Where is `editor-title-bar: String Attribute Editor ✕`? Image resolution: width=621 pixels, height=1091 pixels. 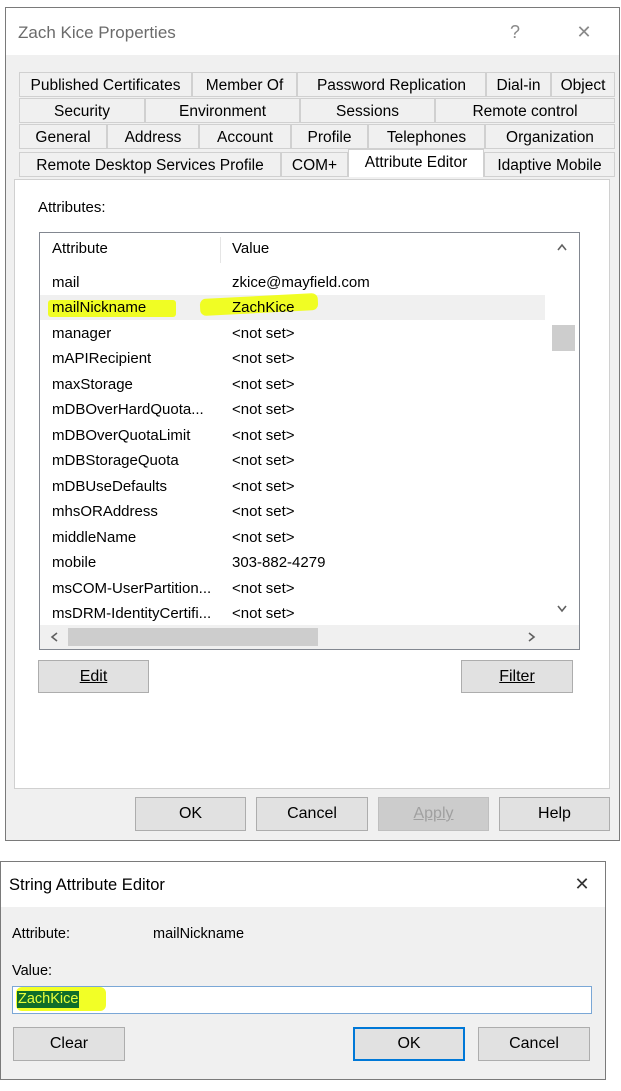
editor-title-bar: String Attribute Editor ✕ is located at coordinates (303, 884).